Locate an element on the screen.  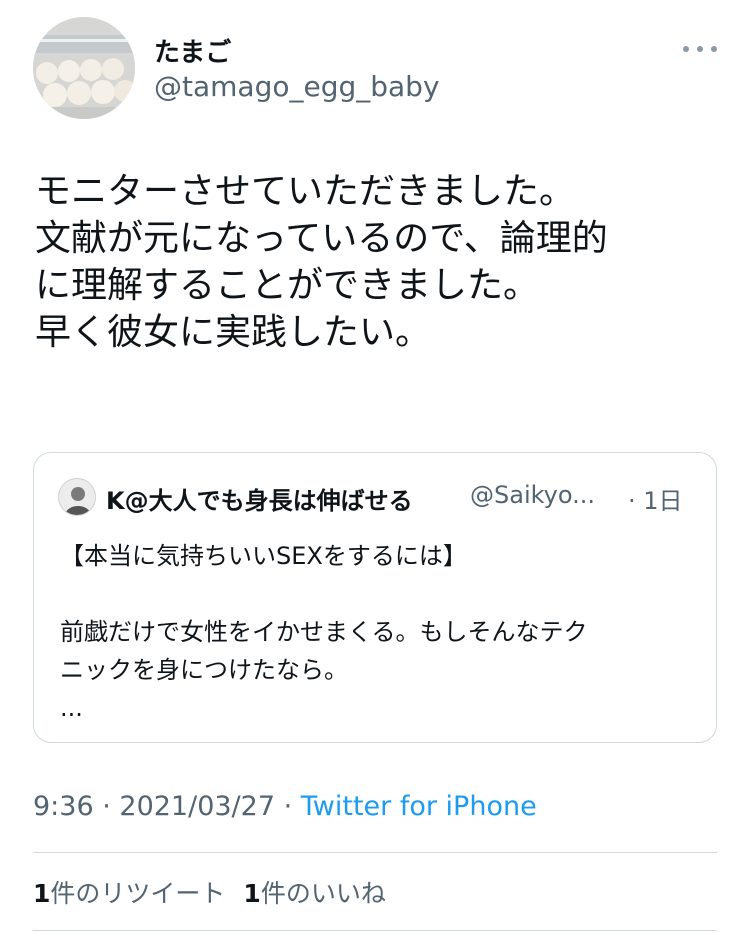
tweet-date: 2021/03/27 is located at coordinates (197, 806).